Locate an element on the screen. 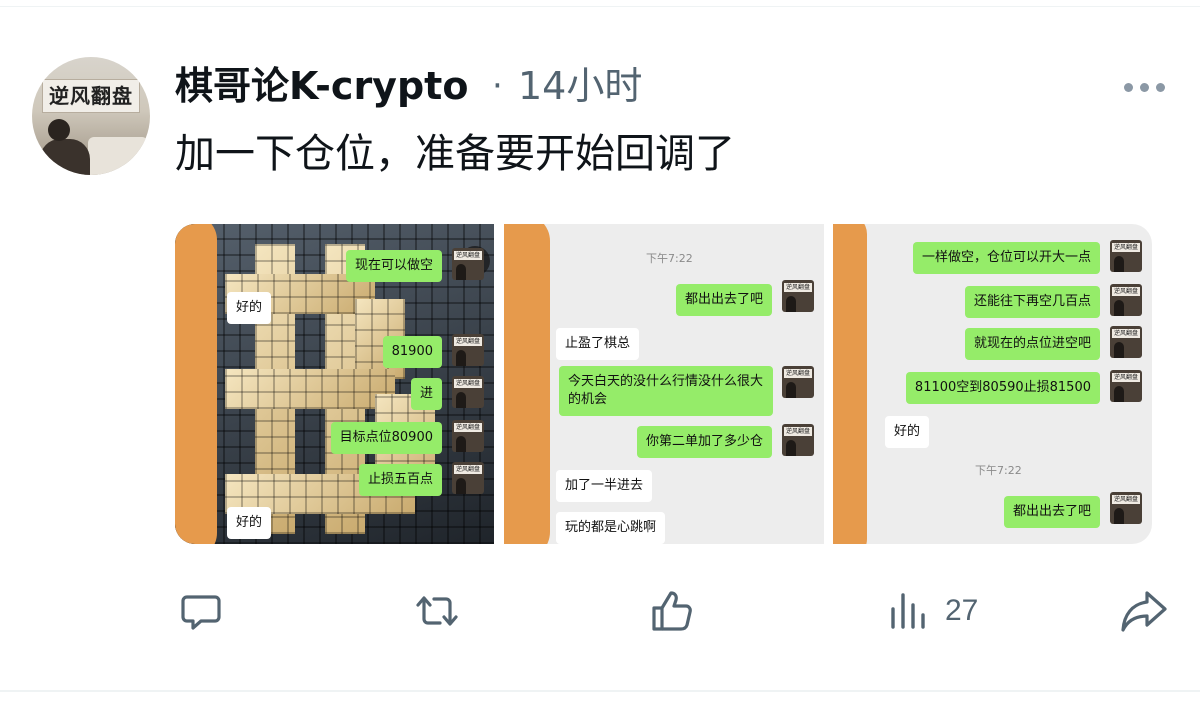 This screenshot has width=1200, height=712. avatar-person-head is located at coordinates (59, 130).